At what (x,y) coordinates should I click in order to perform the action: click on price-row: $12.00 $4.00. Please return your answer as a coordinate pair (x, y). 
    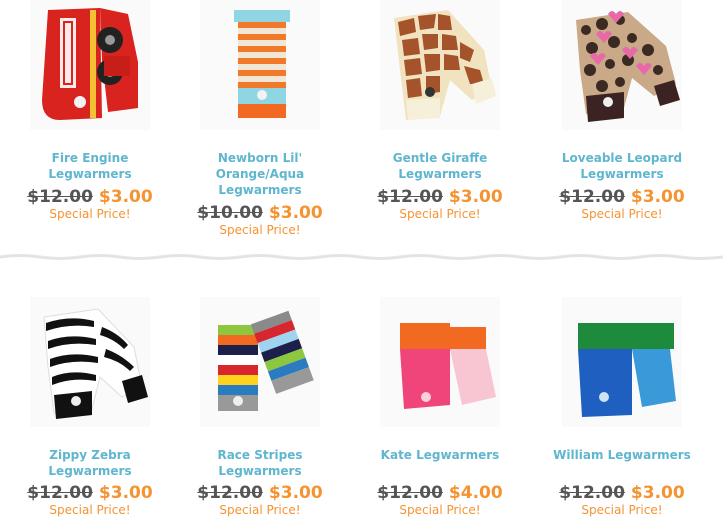
    Looking at the image, I should click on (440, 493).